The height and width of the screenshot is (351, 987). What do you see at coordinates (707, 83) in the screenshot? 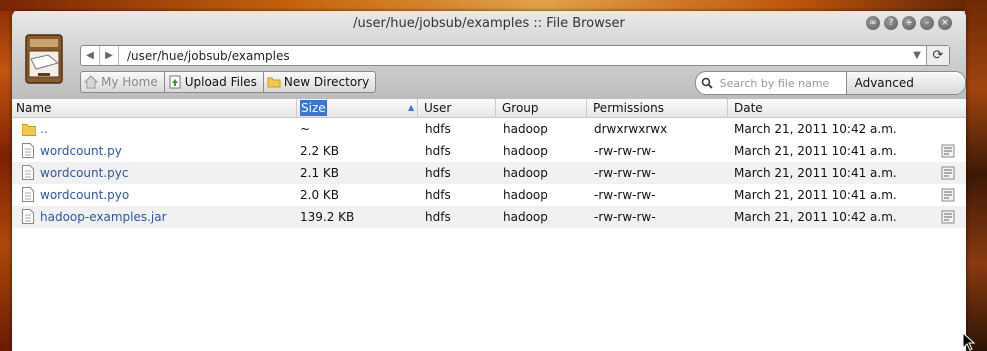
I see `search-icon` at bounding box center [707, 83].